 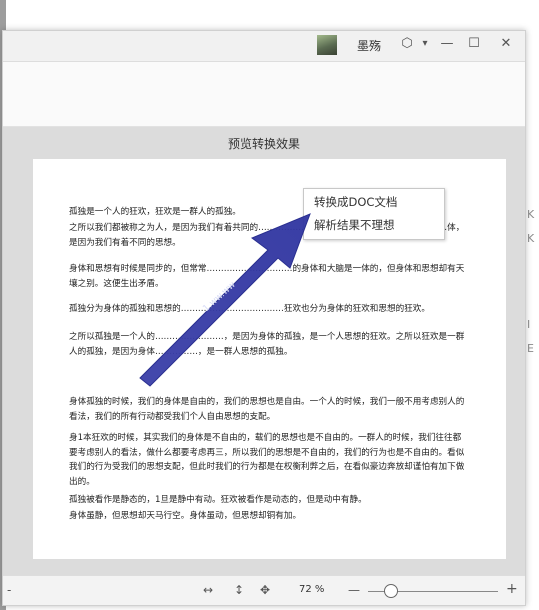 What do you see at coordinates (354, 225) in the screenshot?
I see `menu-item-parse-unsatisfactory: 解析结果不理想` at bounding box center [354, 225].